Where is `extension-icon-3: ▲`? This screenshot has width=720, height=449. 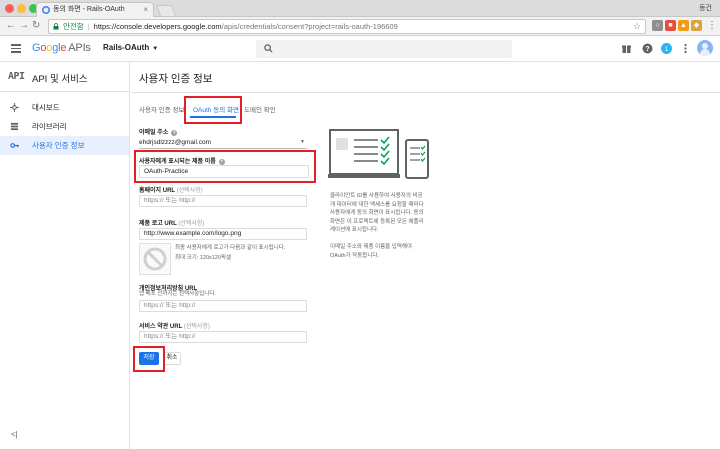 extension-icon-3: ▲ is located at coordinates (683, 25).